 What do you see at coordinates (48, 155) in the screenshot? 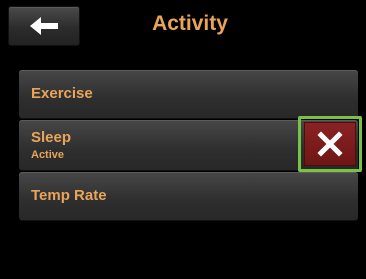
I see `menu-item-status: Active` at bounding box center [48, 155].